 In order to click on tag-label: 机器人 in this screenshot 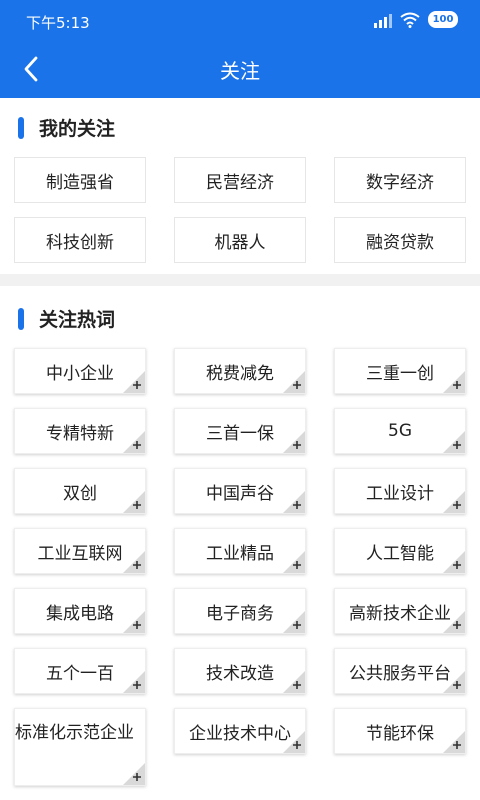, I will do `click(240, 242)`.